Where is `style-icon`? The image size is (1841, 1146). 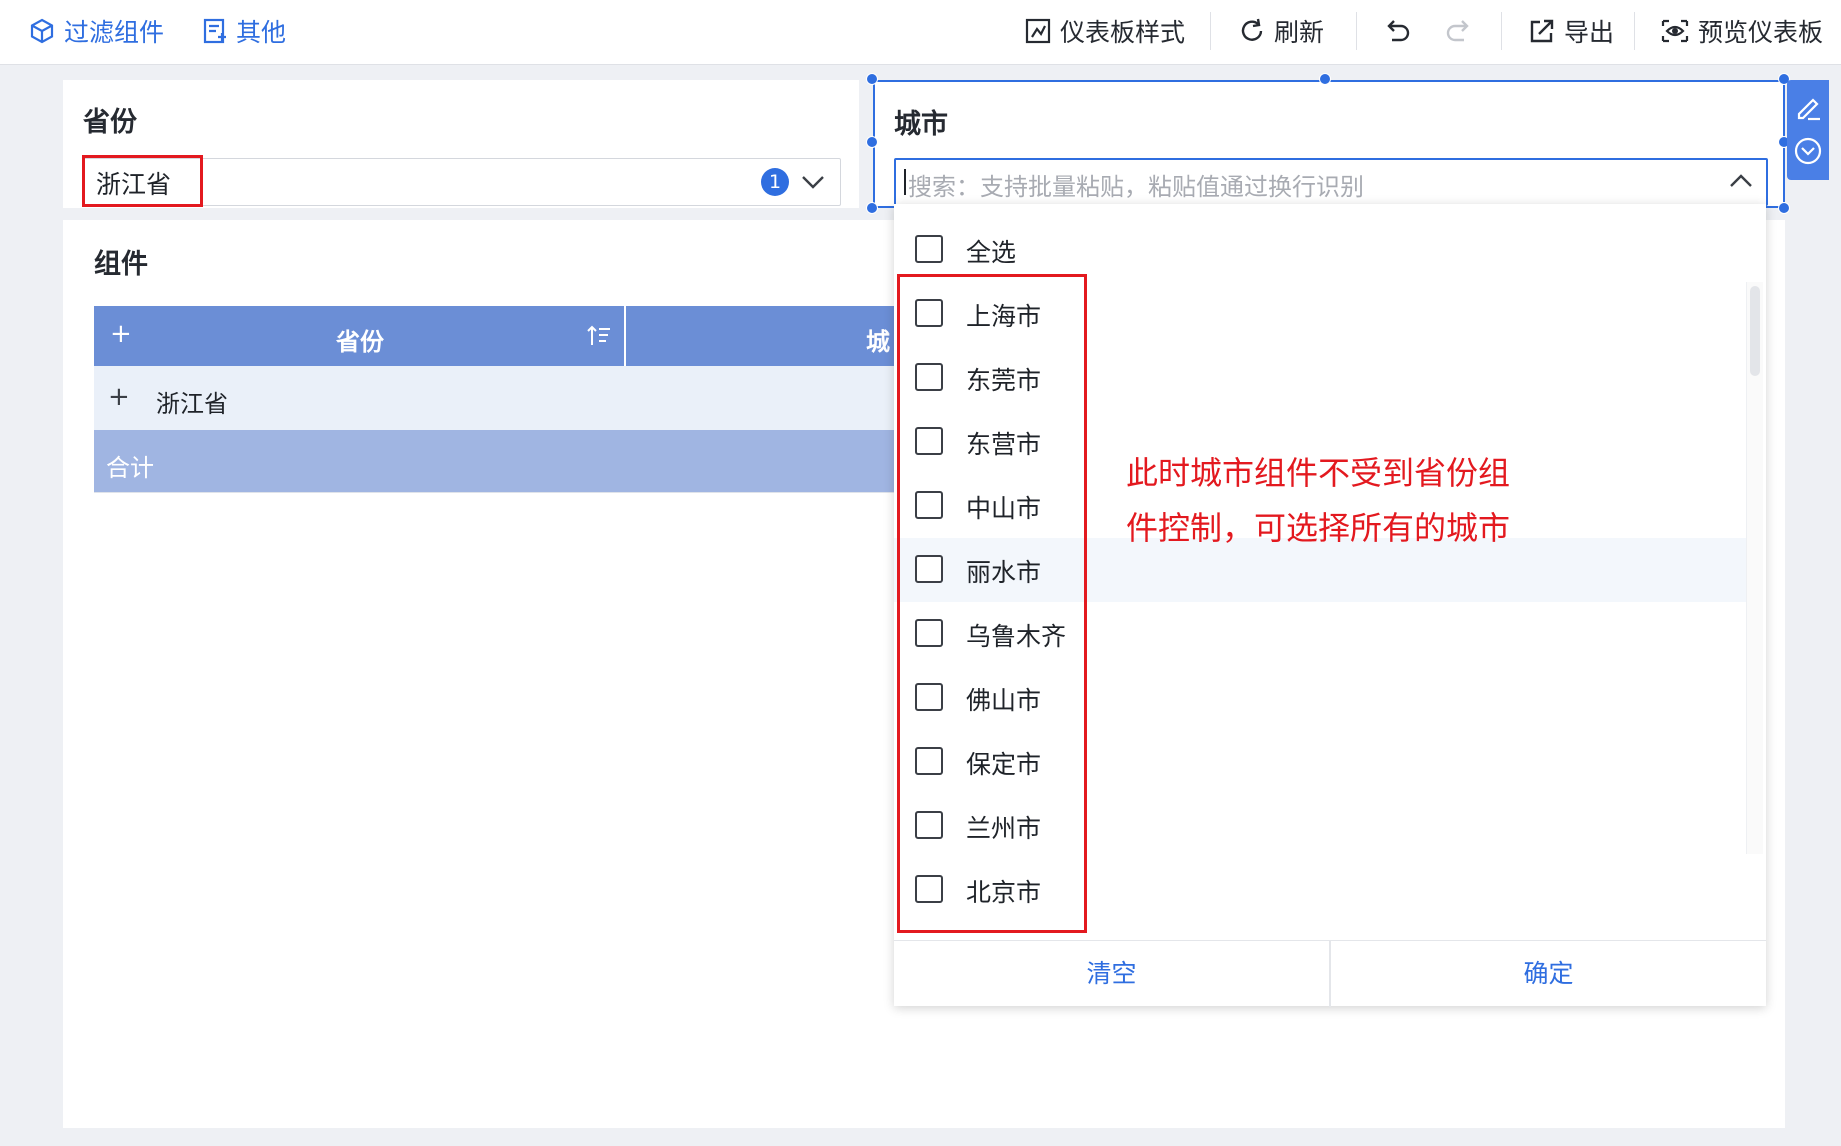 style-icon is located at coordinates (1038, 31).